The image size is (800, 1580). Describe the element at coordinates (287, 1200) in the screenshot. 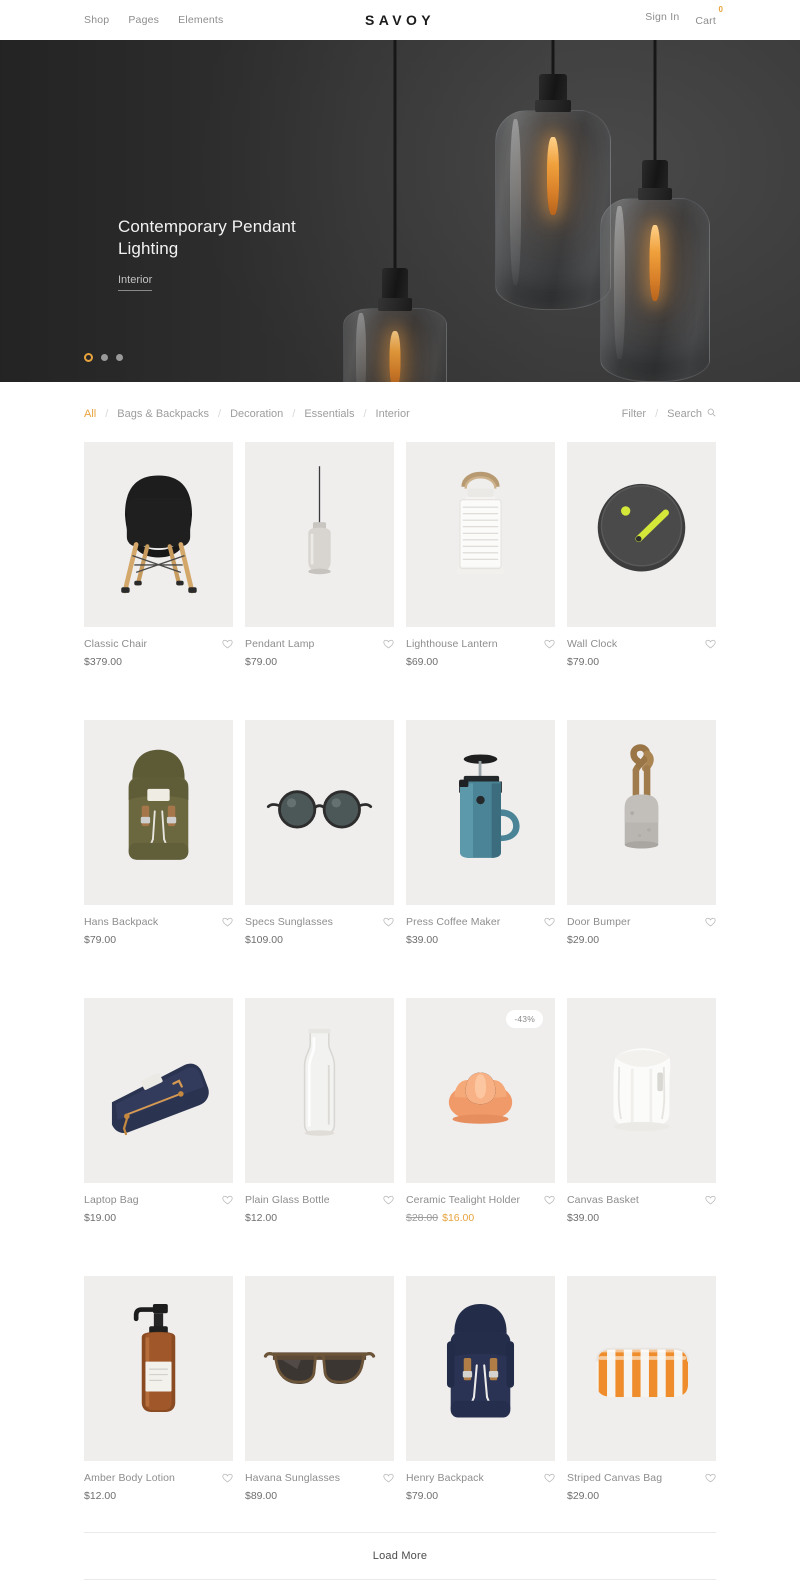

I see `product-name: Plain Glass Bottle` at that location.